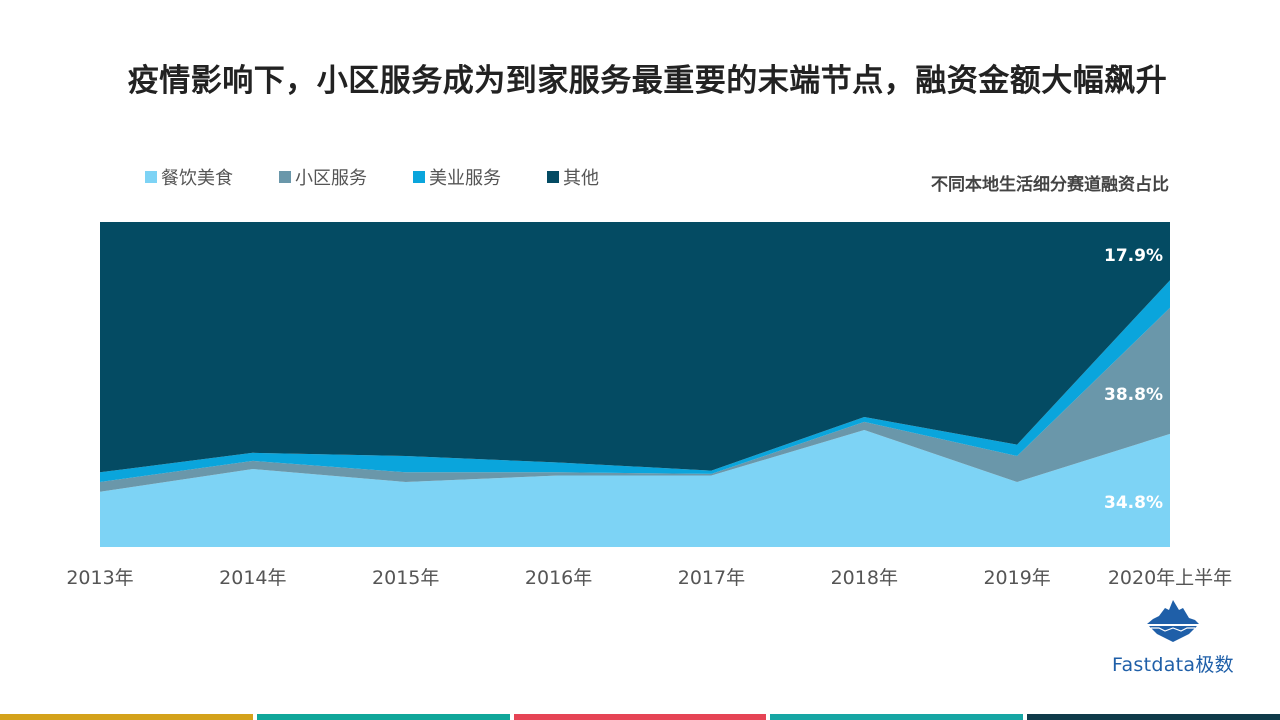 This screenshot has width=1280, height=720. Describe the element at coordinates (1133, 503) in the screenshot. I see `data-label: 34.8%` at that location.